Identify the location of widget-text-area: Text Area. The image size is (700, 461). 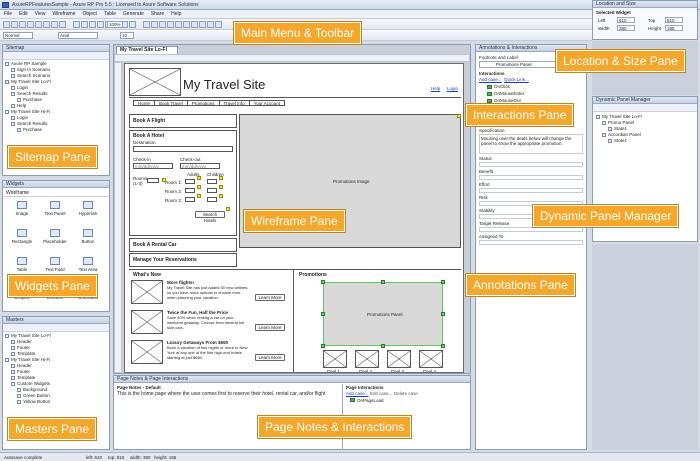
(88, 264).